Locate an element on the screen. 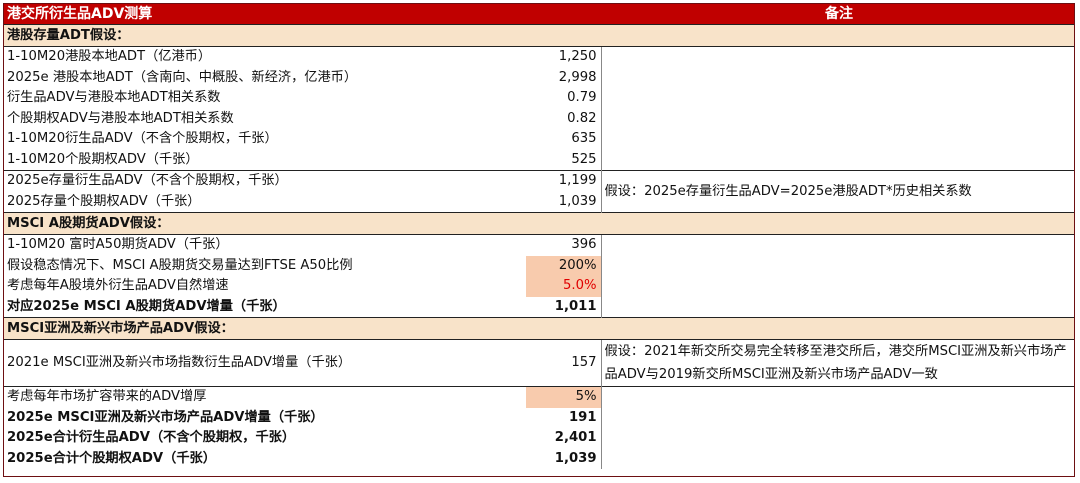  table-row: 对应2025e MSCI A股期货ADV增量（千张） 1,011 is located at coordinates (539, 307).